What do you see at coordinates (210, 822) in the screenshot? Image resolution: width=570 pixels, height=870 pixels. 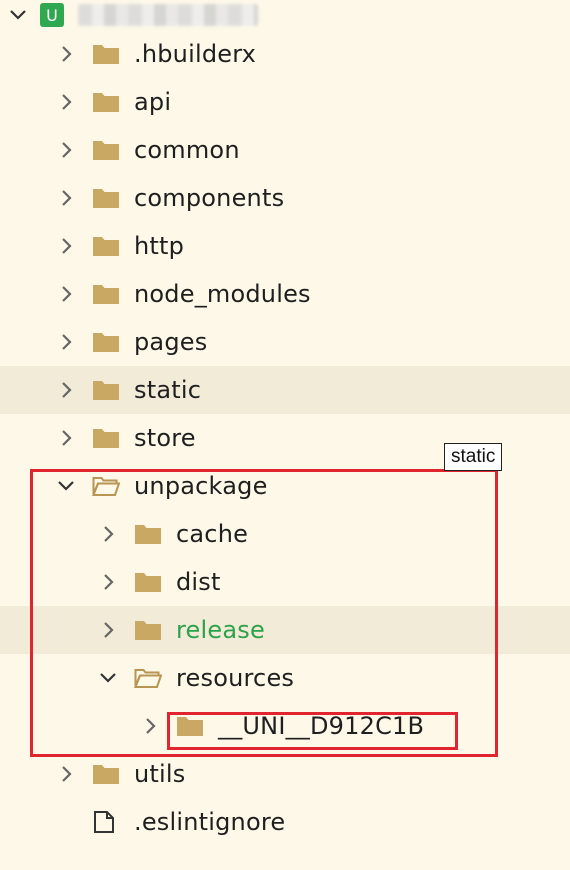 I see `tree-item-label: .eslintignore` at bounding box center [210, 822].